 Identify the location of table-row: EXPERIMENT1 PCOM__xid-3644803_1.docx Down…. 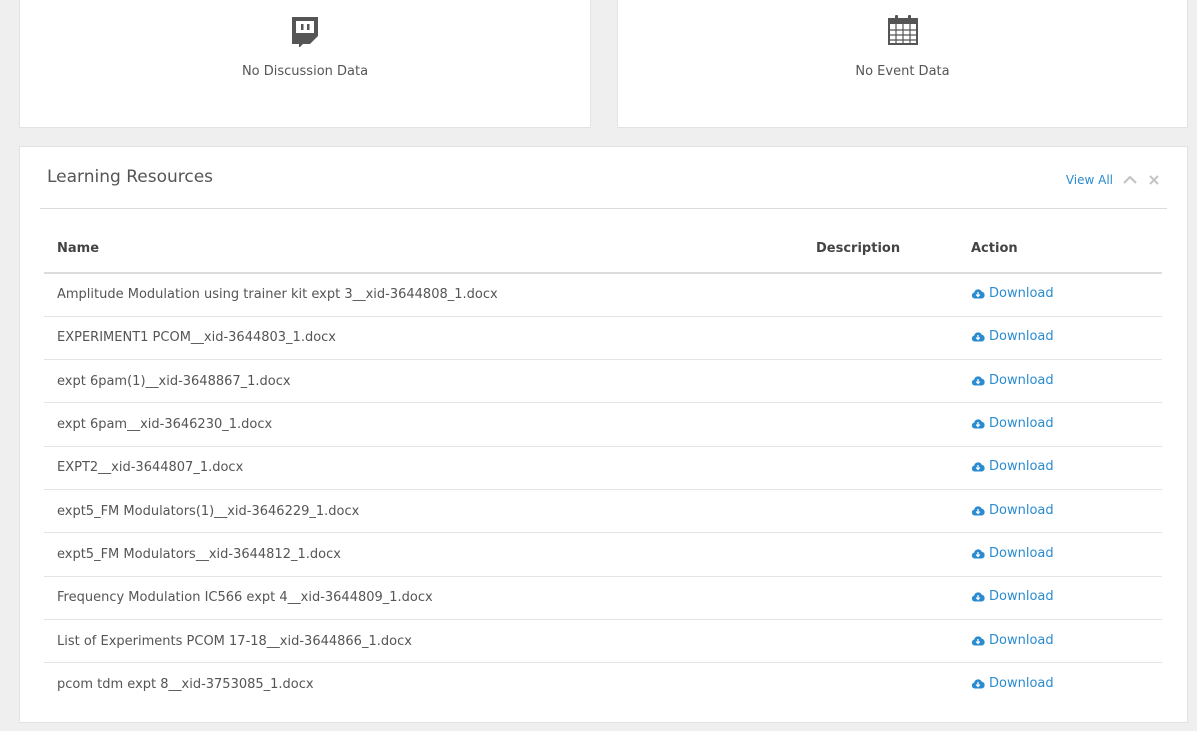
(603, 338).